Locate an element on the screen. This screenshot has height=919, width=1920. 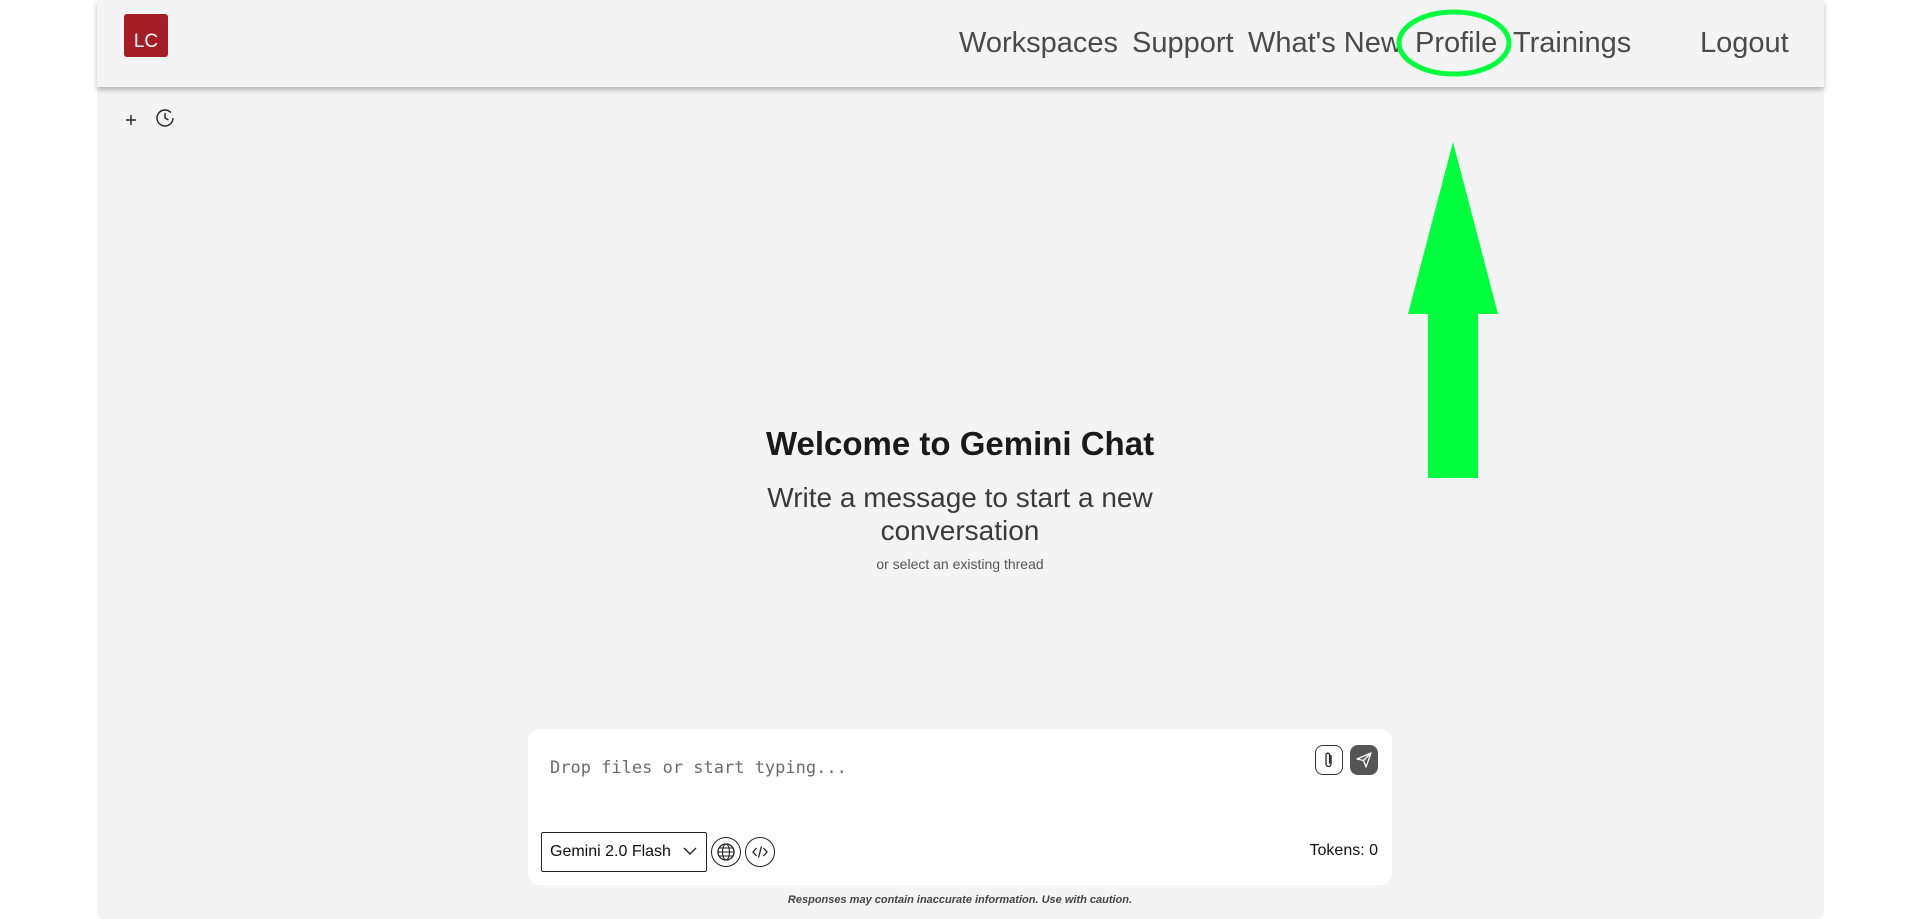
nav-link-support: Support is located at coordinates (1183, 43).